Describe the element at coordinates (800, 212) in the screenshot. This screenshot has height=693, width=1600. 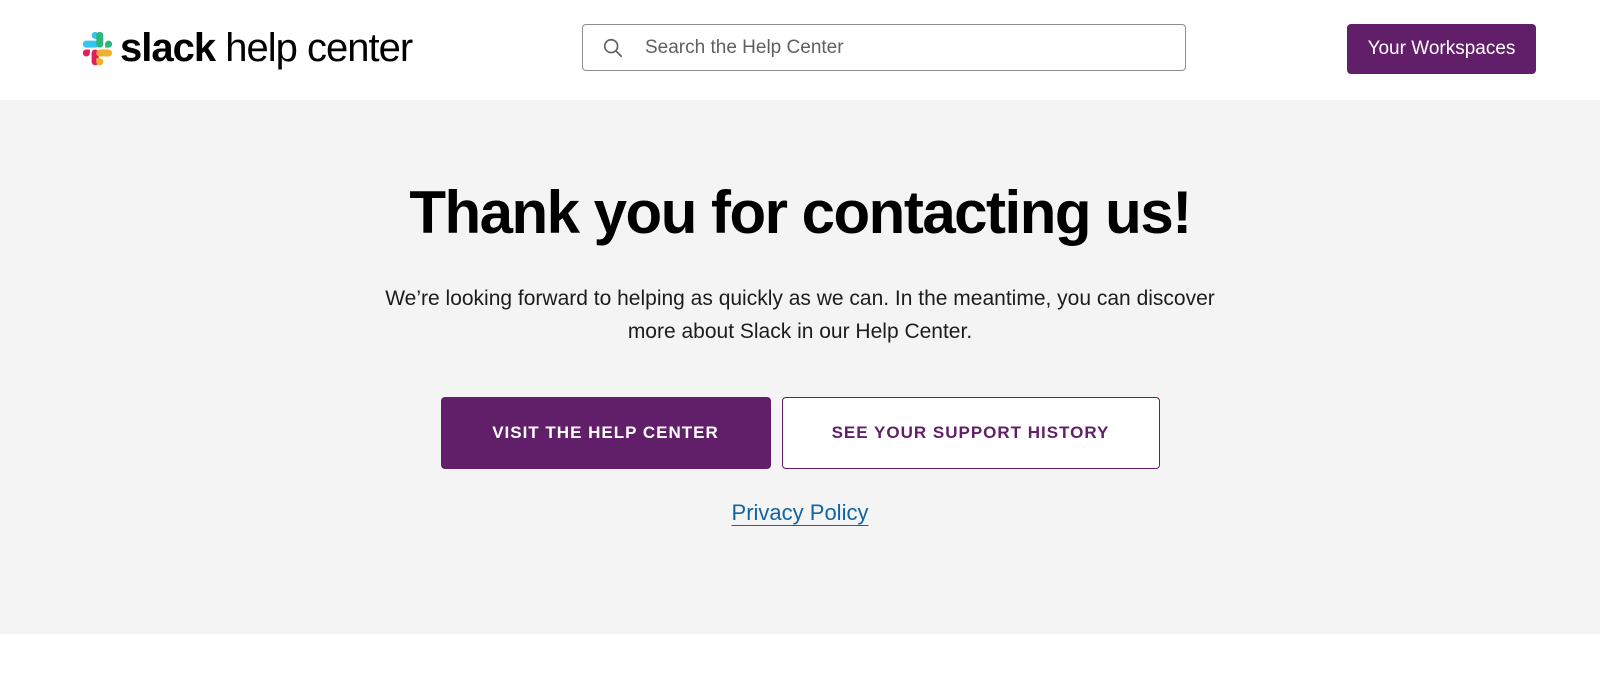
I see `page-title: Thank you for contacting us!` at that location.